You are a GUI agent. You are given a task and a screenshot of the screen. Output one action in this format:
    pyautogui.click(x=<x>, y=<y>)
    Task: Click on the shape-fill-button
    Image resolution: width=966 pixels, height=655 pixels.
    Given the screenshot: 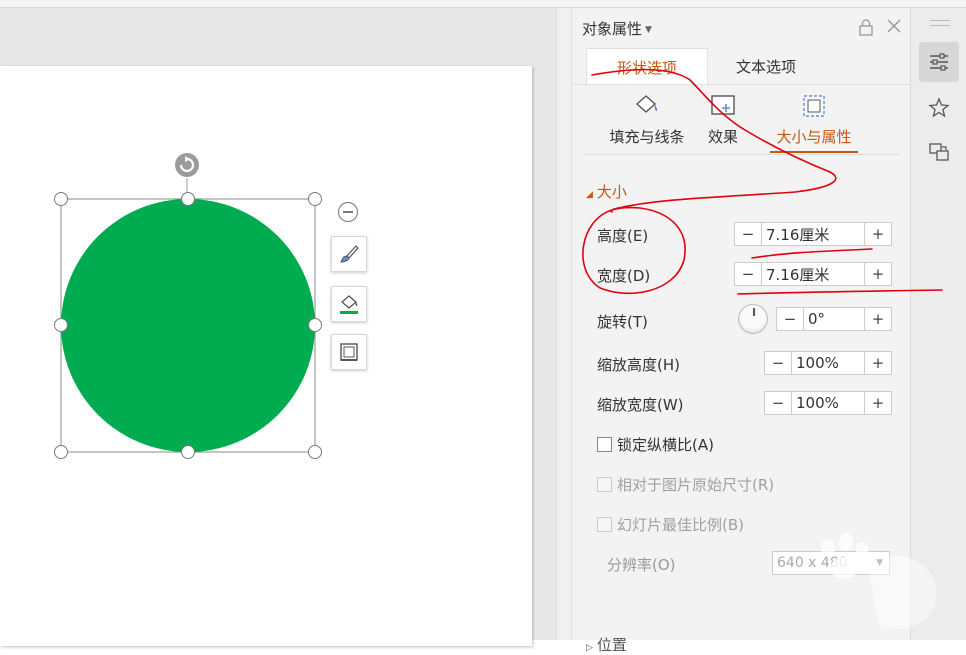 What is the action you would take?
    pyautogui.click(x=349, y=304)
    